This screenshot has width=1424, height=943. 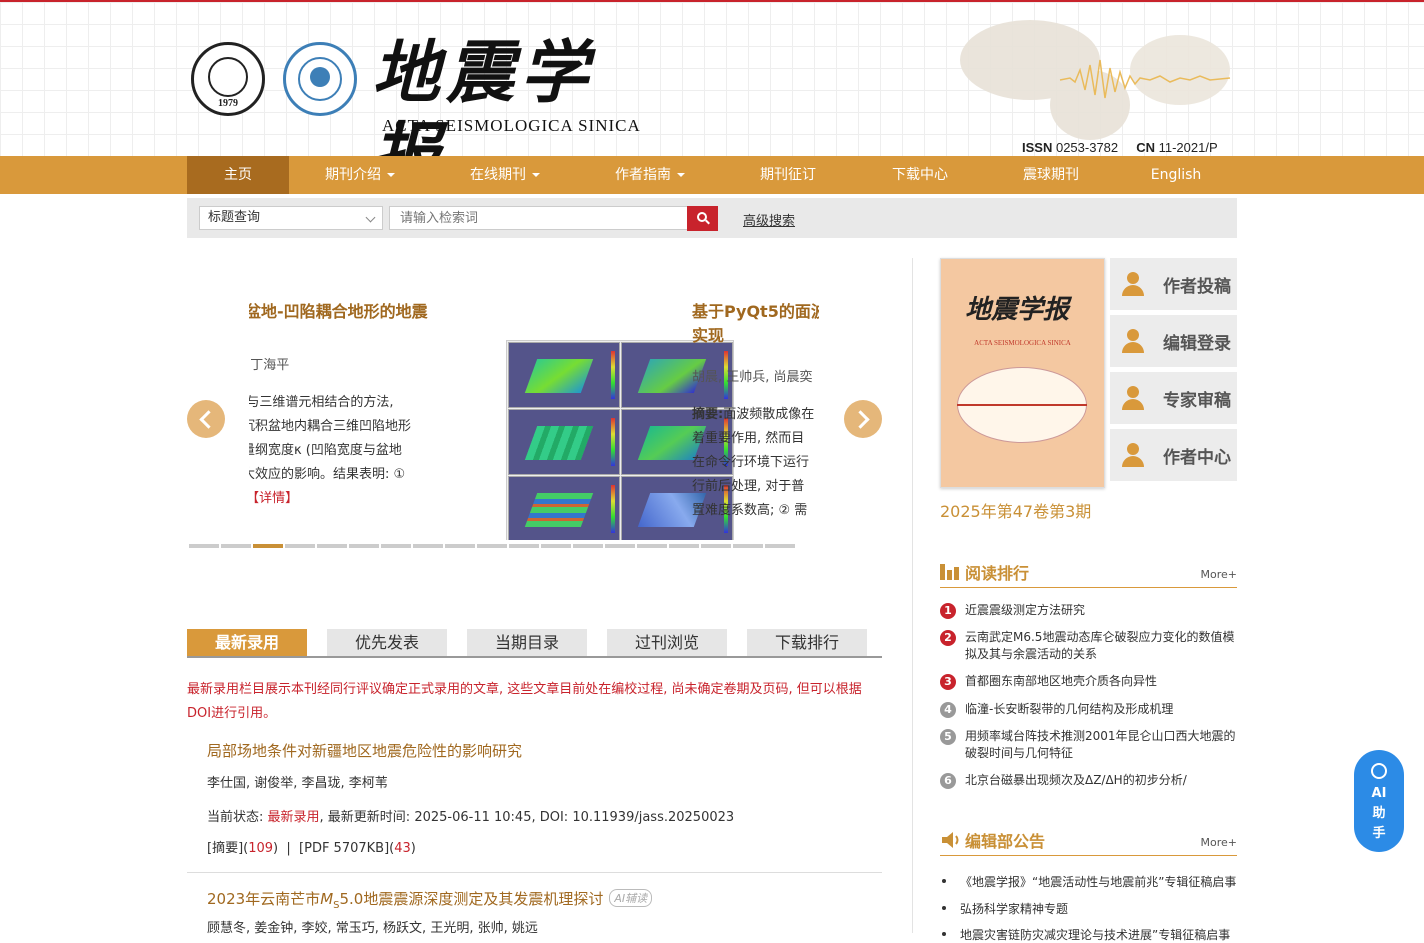 I want to click on issn-cn-info: ISSN 0253-3782 CN 11-2021/P, so click(x=1120, y=147).